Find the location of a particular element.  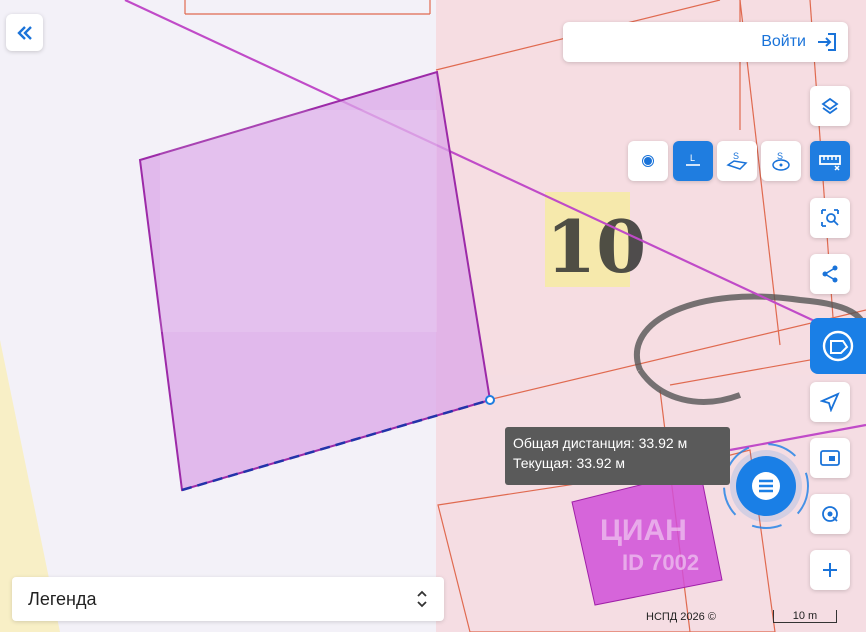

line-icon: L is located at coordinates (693, 159).